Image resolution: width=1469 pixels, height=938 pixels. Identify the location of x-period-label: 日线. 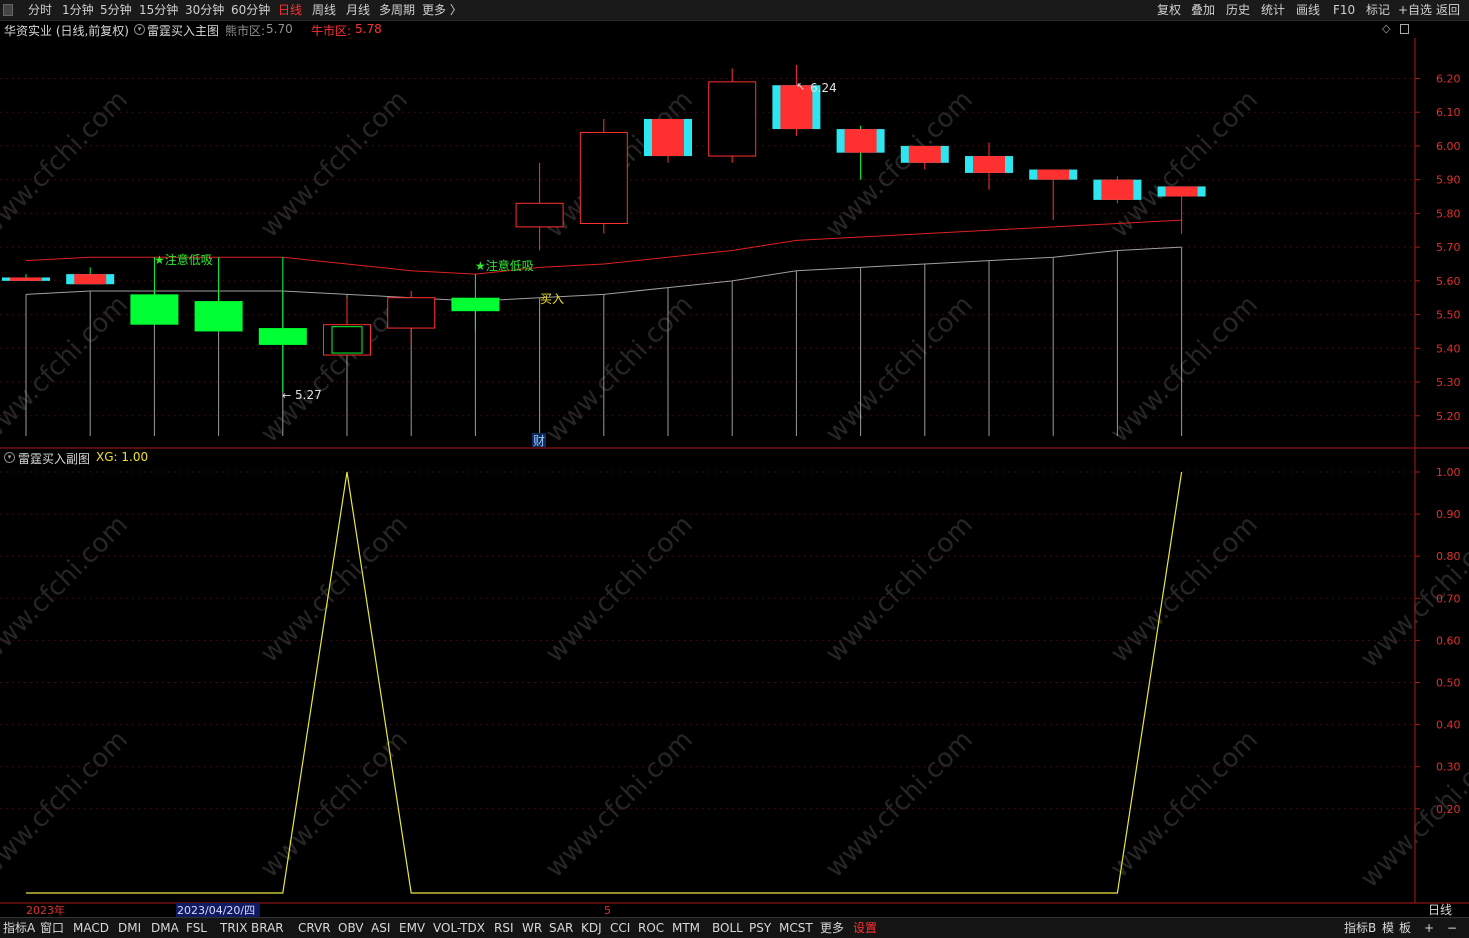
(1440, 910).